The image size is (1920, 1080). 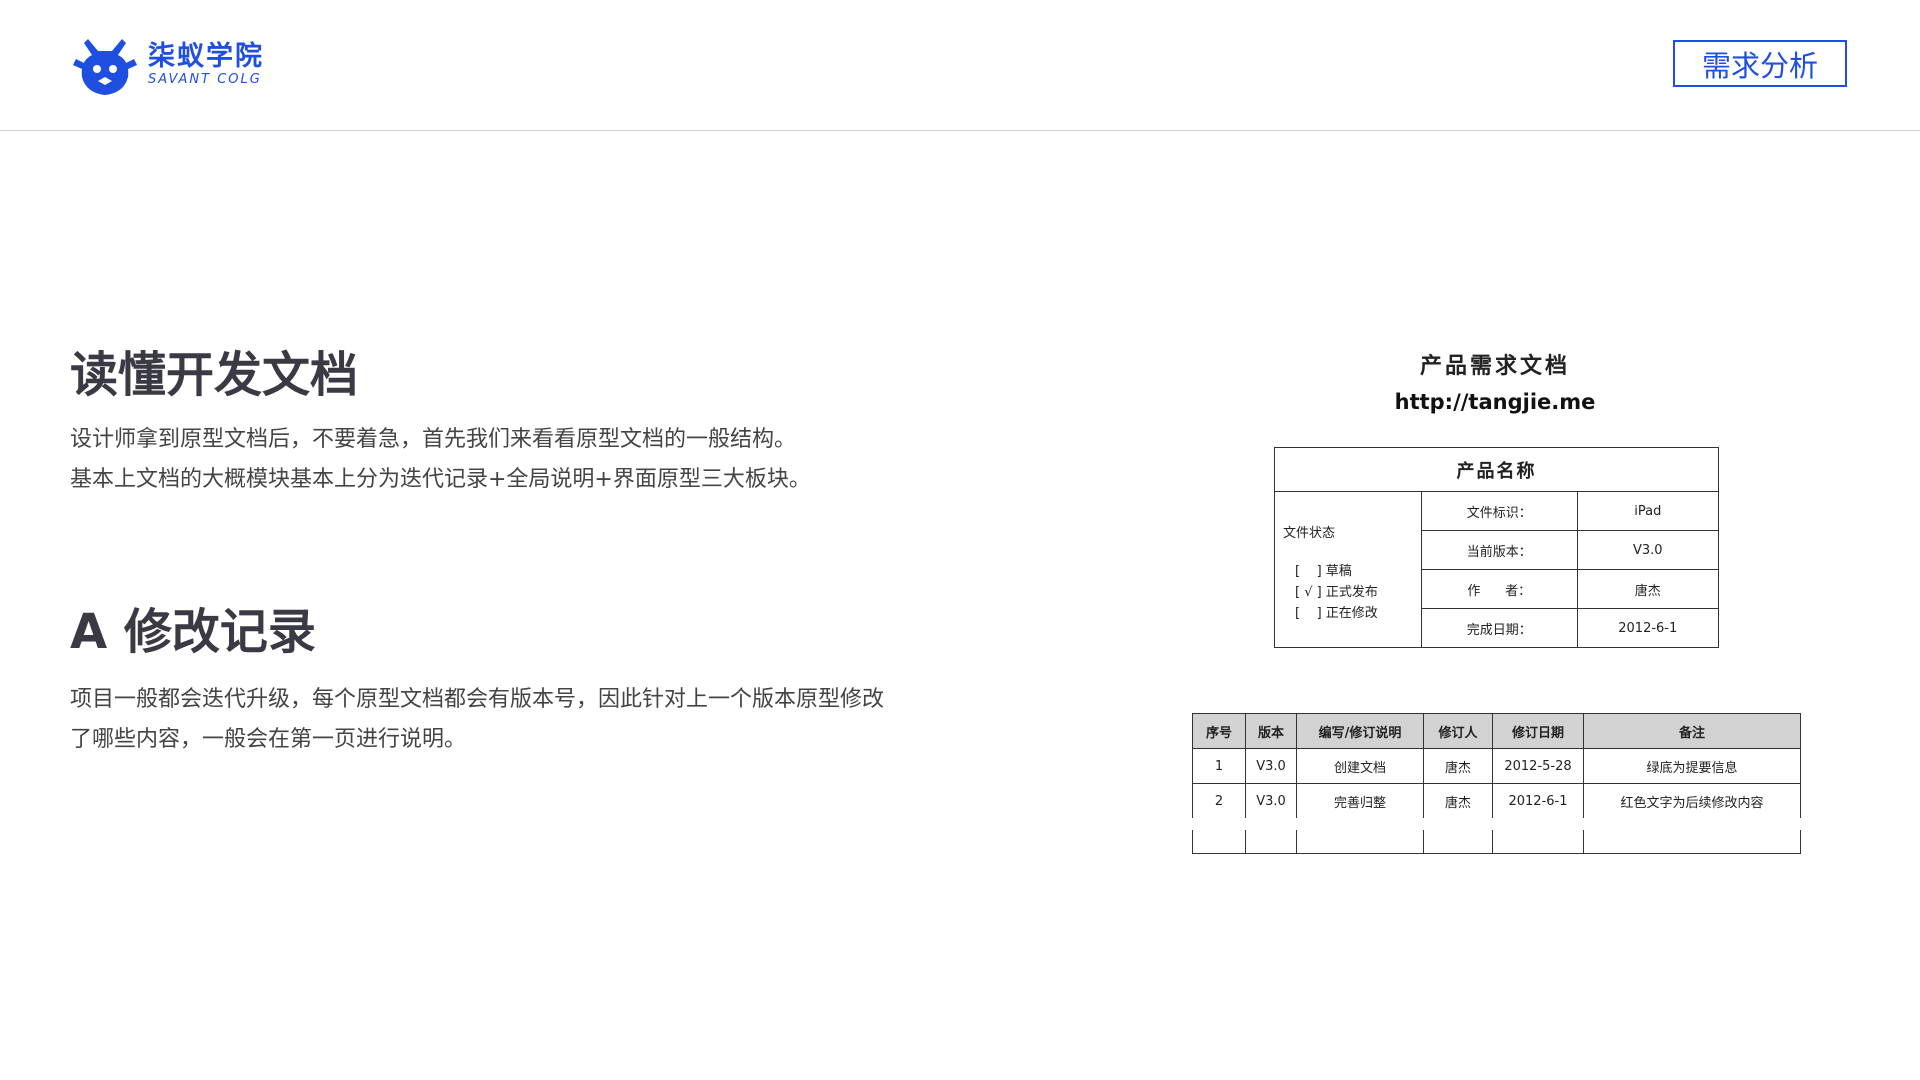 I want to click on status-option-draft: [ ] 草稿, so click(x=1323, y=571).